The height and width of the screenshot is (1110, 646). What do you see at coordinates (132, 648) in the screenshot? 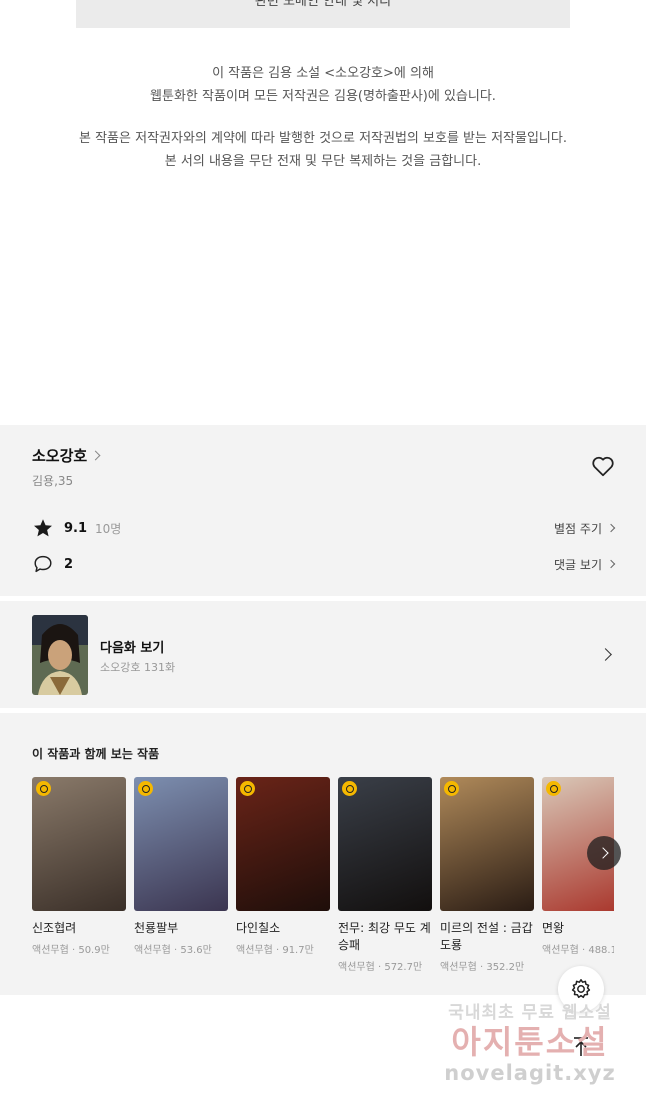
I see `next-episode-label: 다음화 보기` at bounding box center [132, 648].